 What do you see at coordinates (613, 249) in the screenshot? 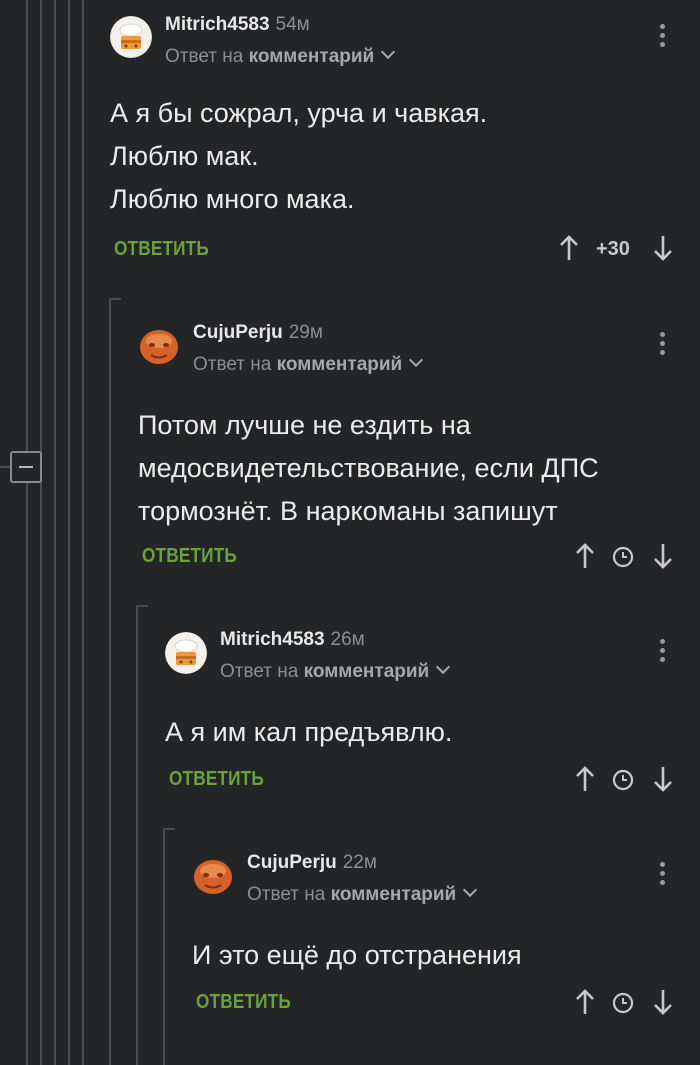
I see `rating-count: +30` at bounding box center [613, 249].